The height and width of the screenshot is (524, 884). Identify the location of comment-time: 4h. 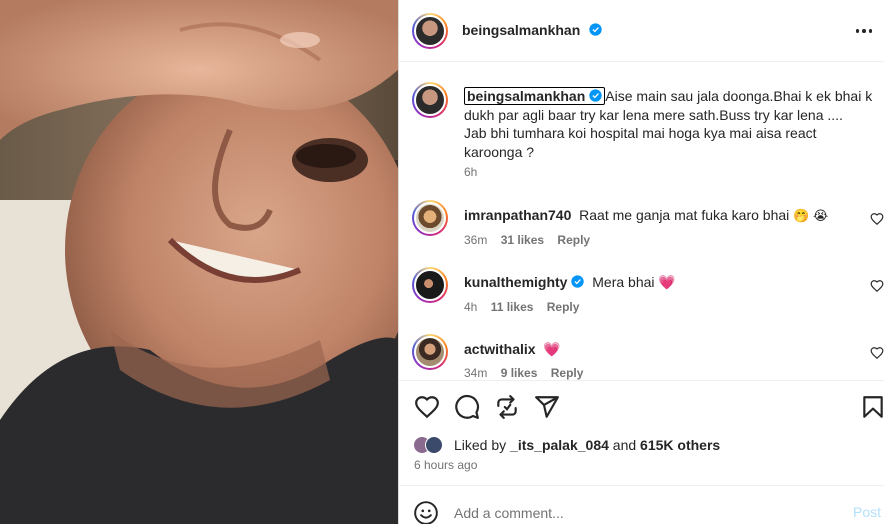
(470, 307).